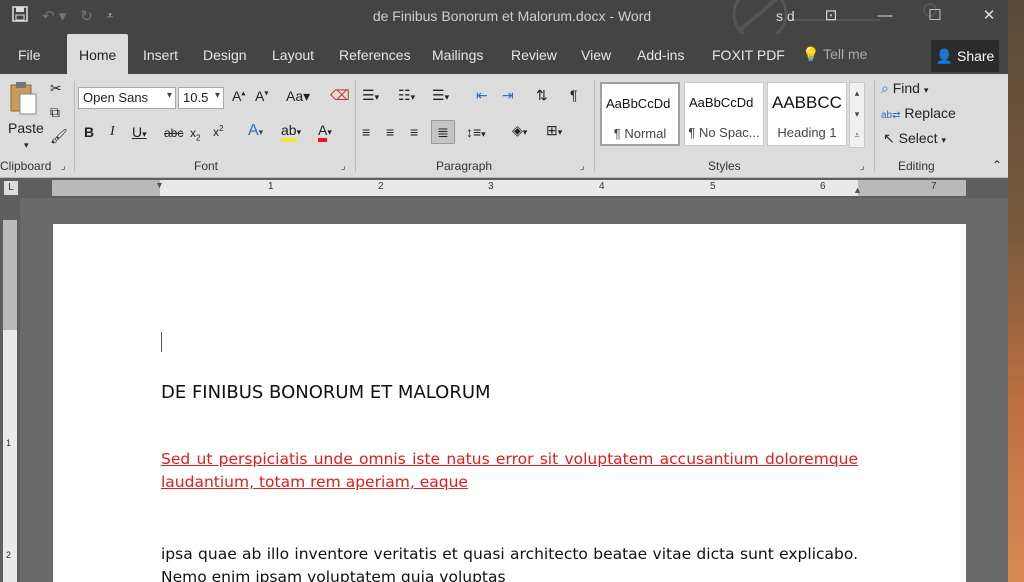  What do you see at coordinates (914, 138) in the screenshot?
I see `select-button: ↖ Select ▾` at bounding box center [914, 138].